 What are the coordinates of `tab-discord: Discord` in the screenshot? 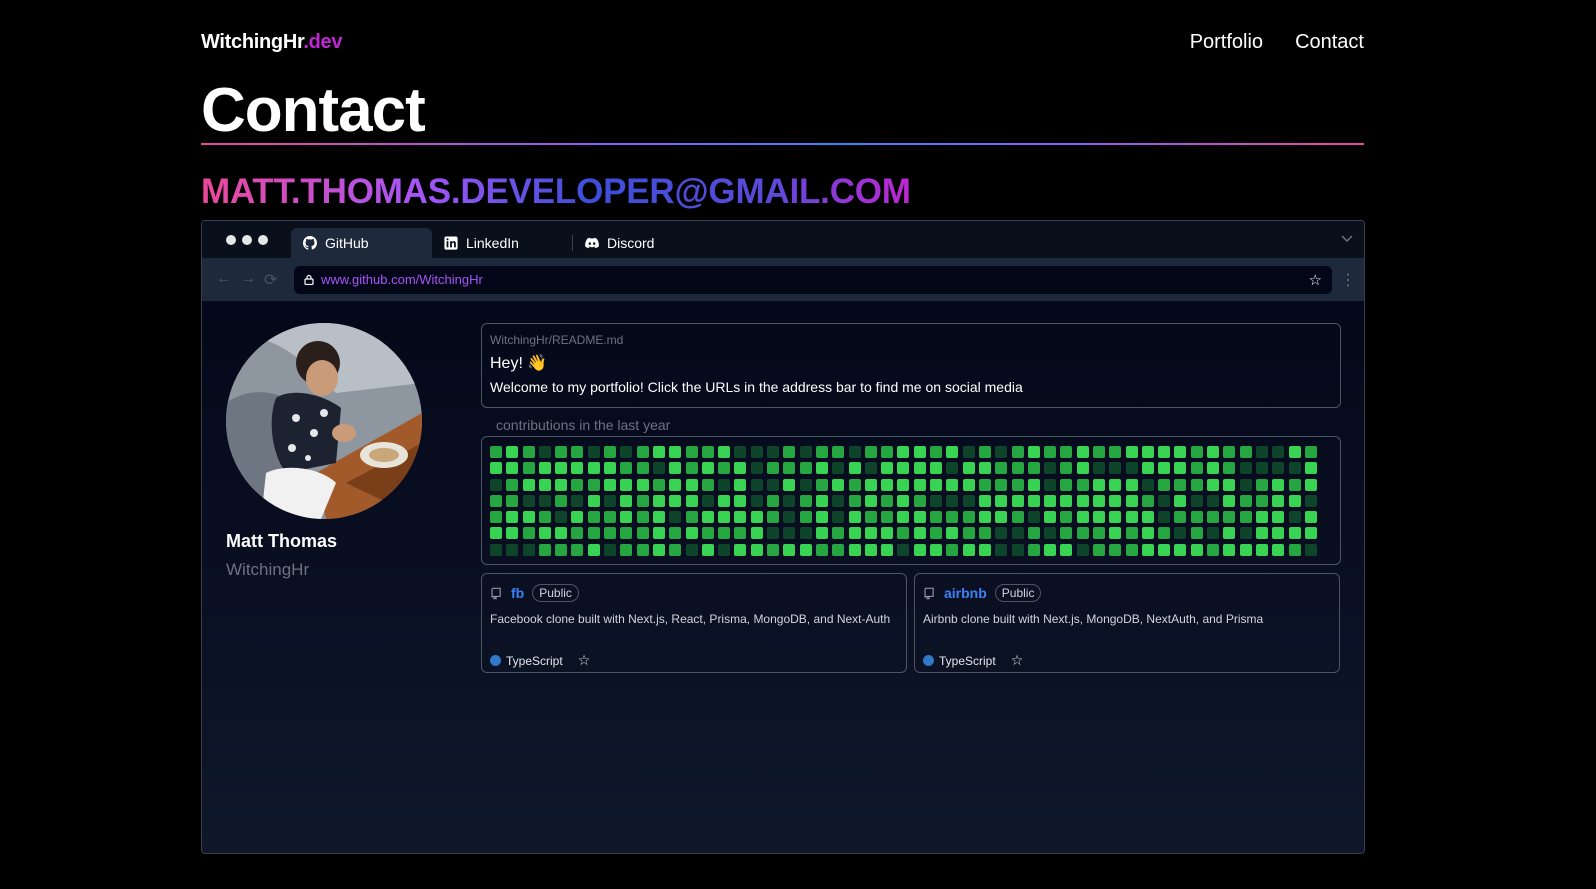 It's located at (643, 243).